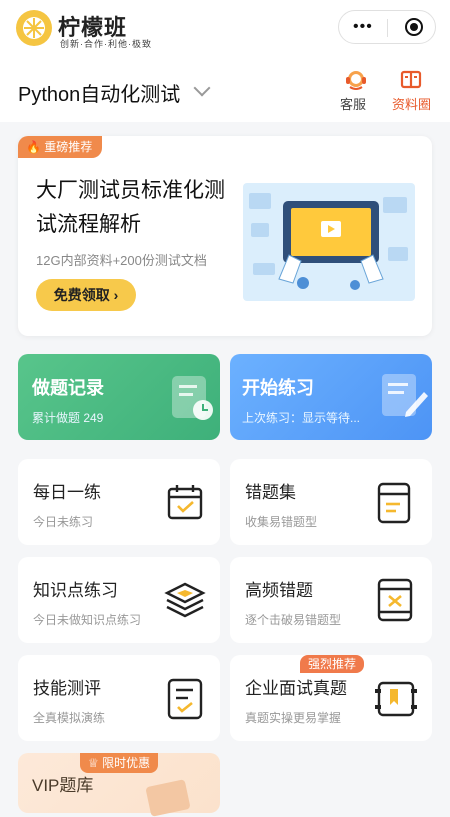 The height and width of the screenshot is (817, 450). Describe the element at coordinates (414, 27) in the screenshot. I see `close-target-icon` at that location.